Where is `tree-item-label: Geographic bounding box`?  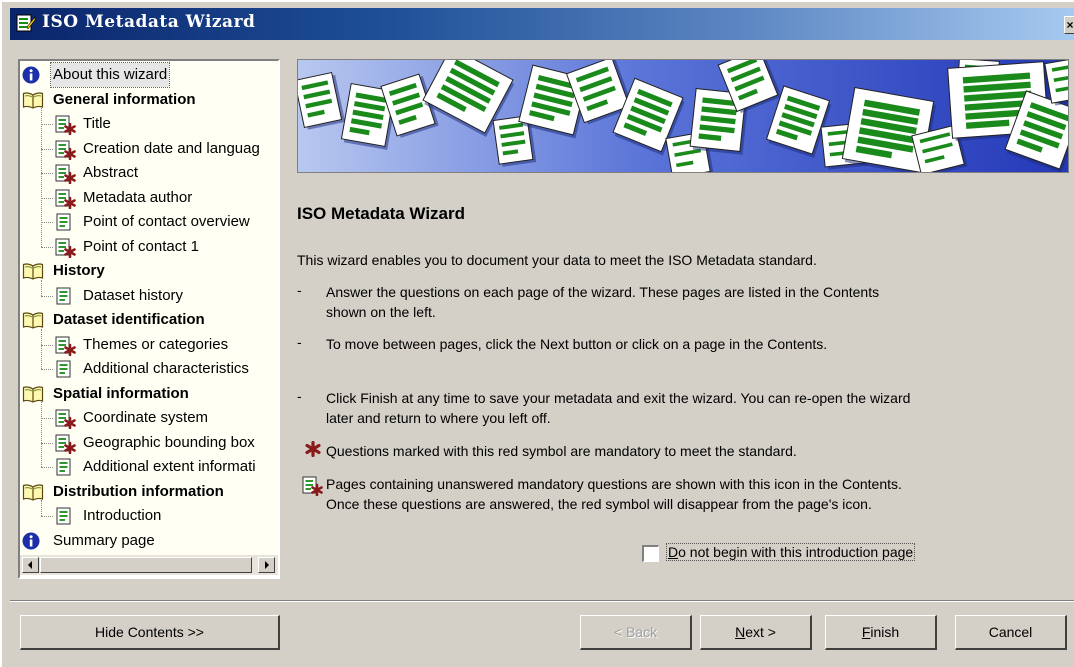
tree-item-label: Geographic bounding box is located at coordinates (169, 442).